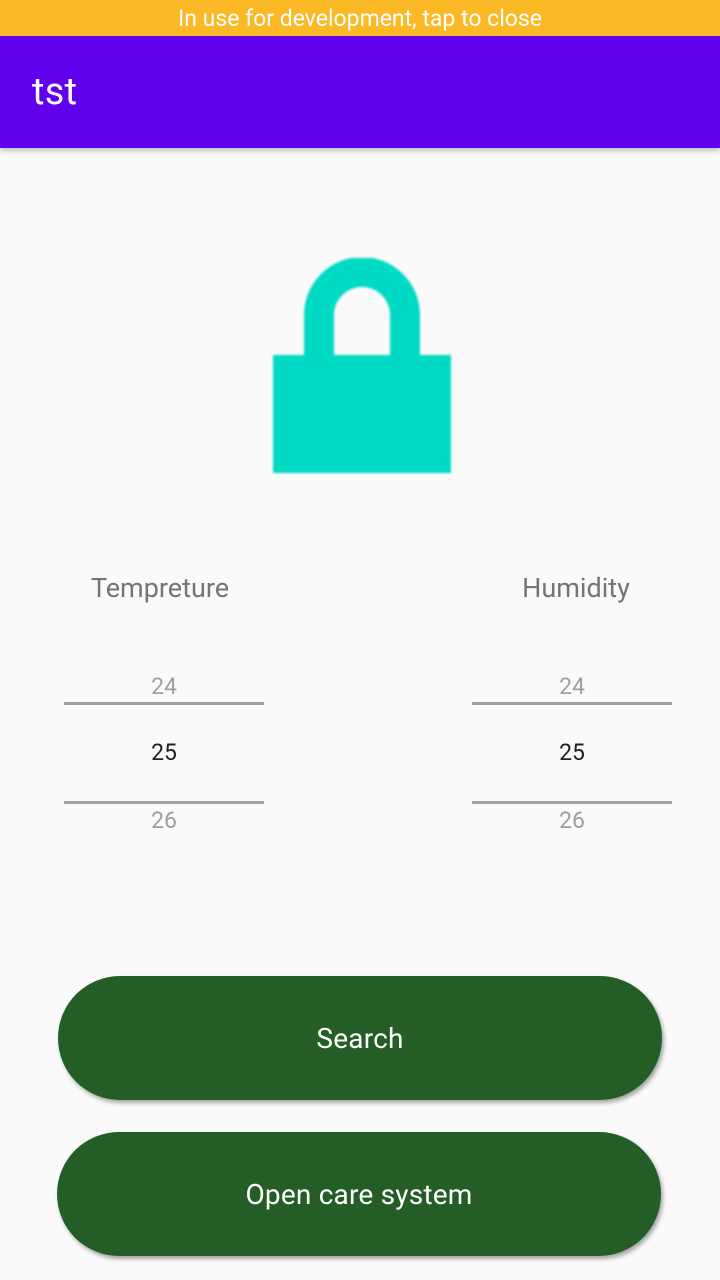 This screenshot has height=1280, width=720. Describe the element at coordinates (360, 18) in the screenshot. I see `dev-mode-banner: In use for development, tap to close` at that location.